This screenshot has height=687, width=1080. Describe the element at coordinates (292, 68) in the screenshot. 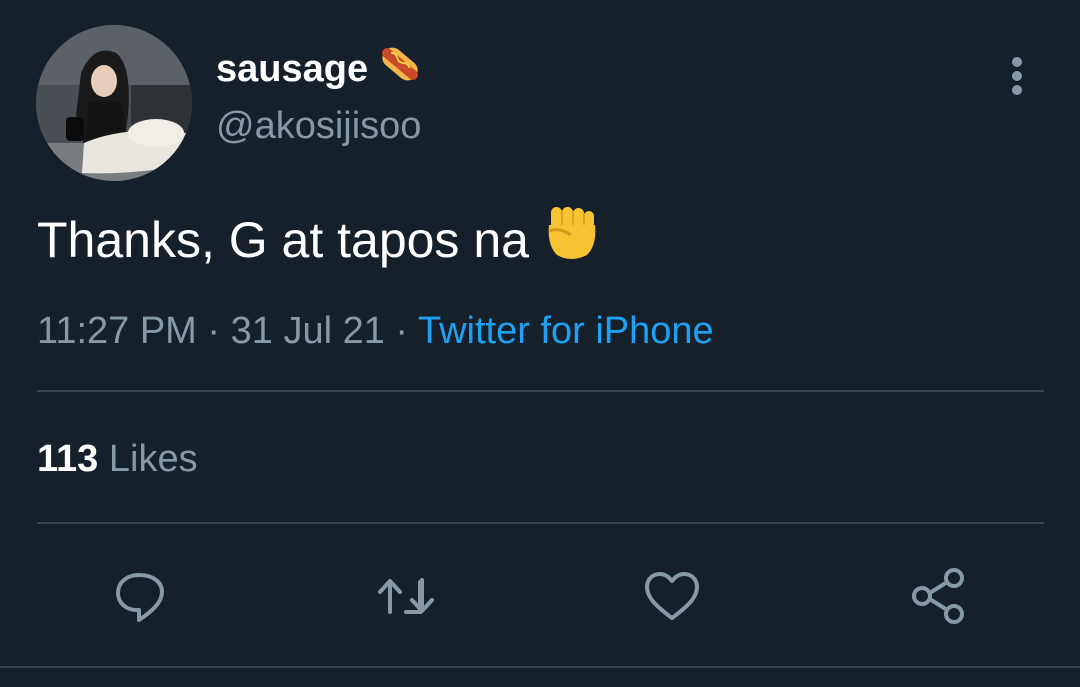

I see `display-name-text: sausage` at that location.